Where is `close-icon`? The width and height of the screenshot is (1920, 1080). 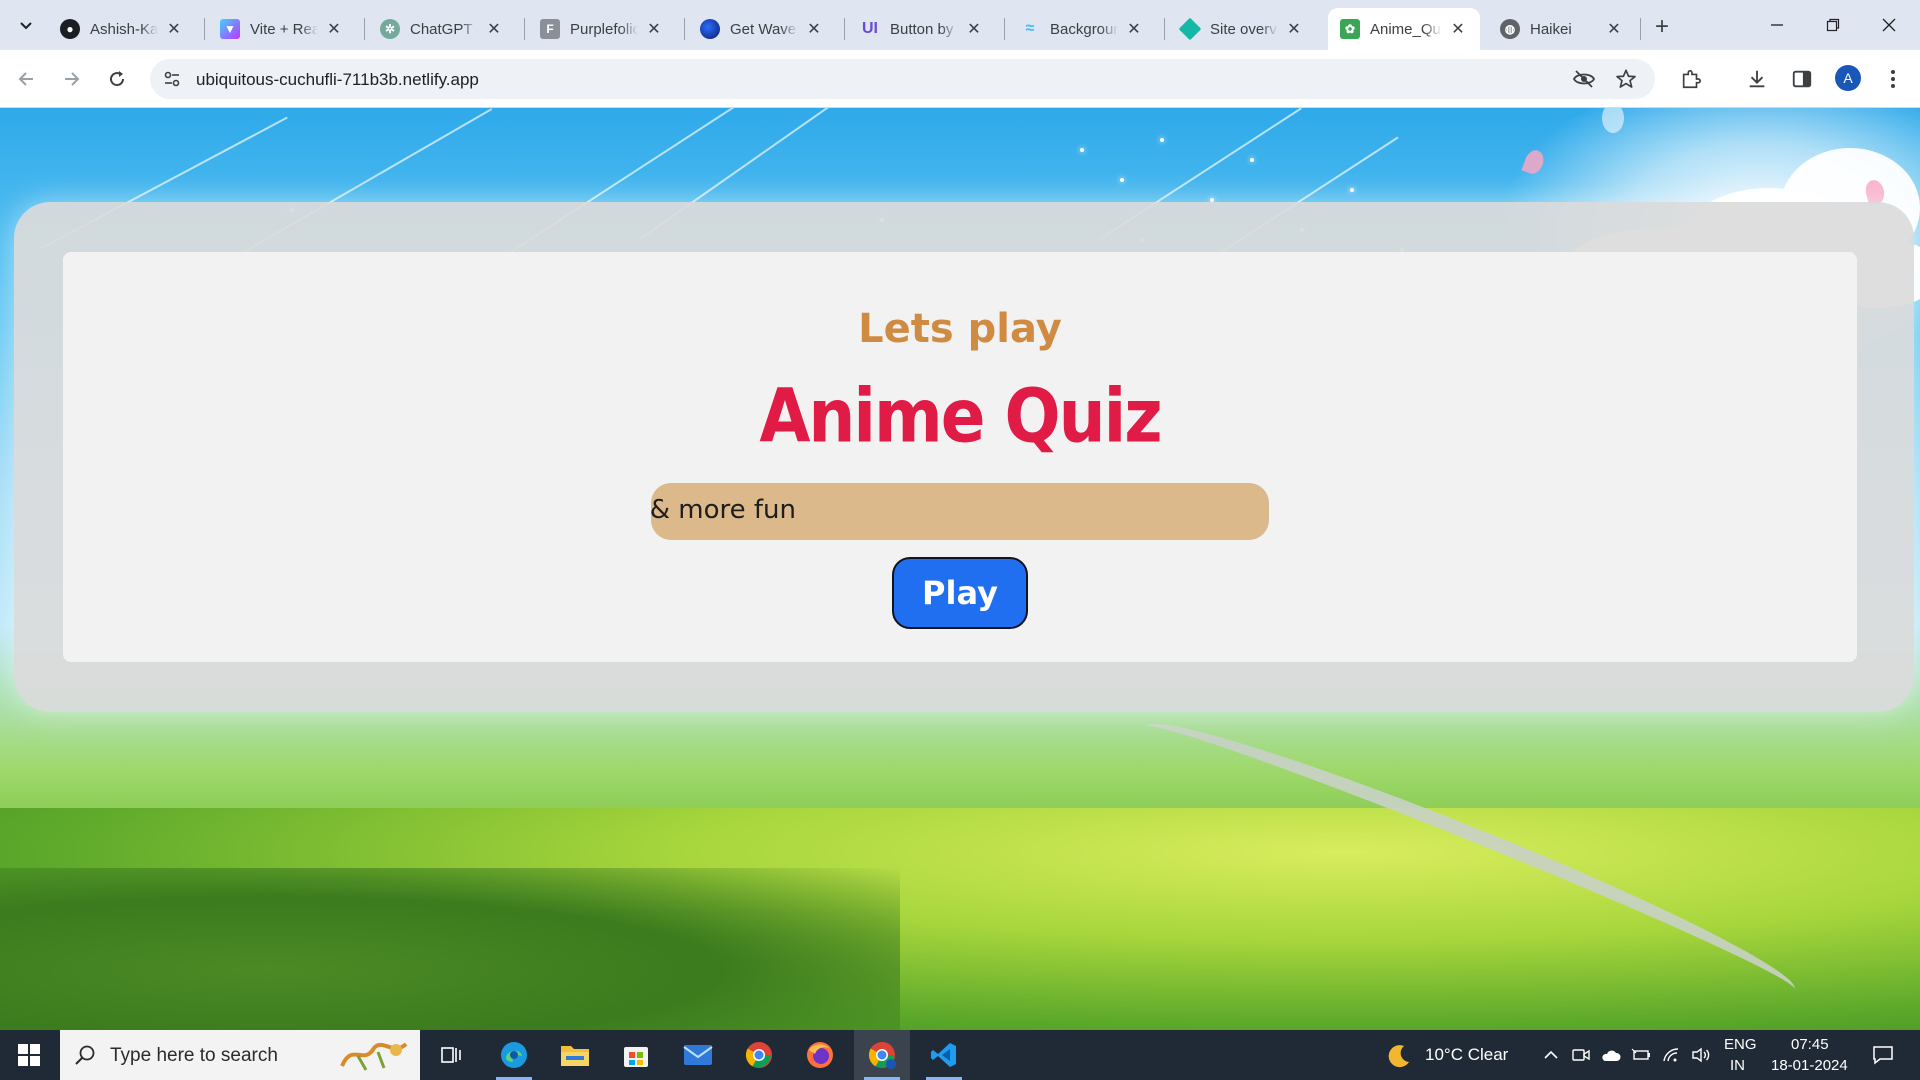 close-icon is located at coordinates (1889, 25).